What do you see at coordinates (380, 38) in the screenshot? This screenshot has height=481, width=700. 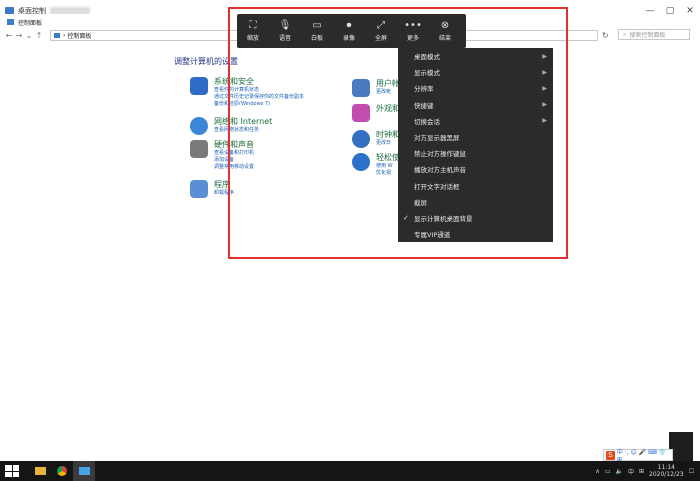 I see `toolbar-label: 全屏` at bounding box center [380, 38].